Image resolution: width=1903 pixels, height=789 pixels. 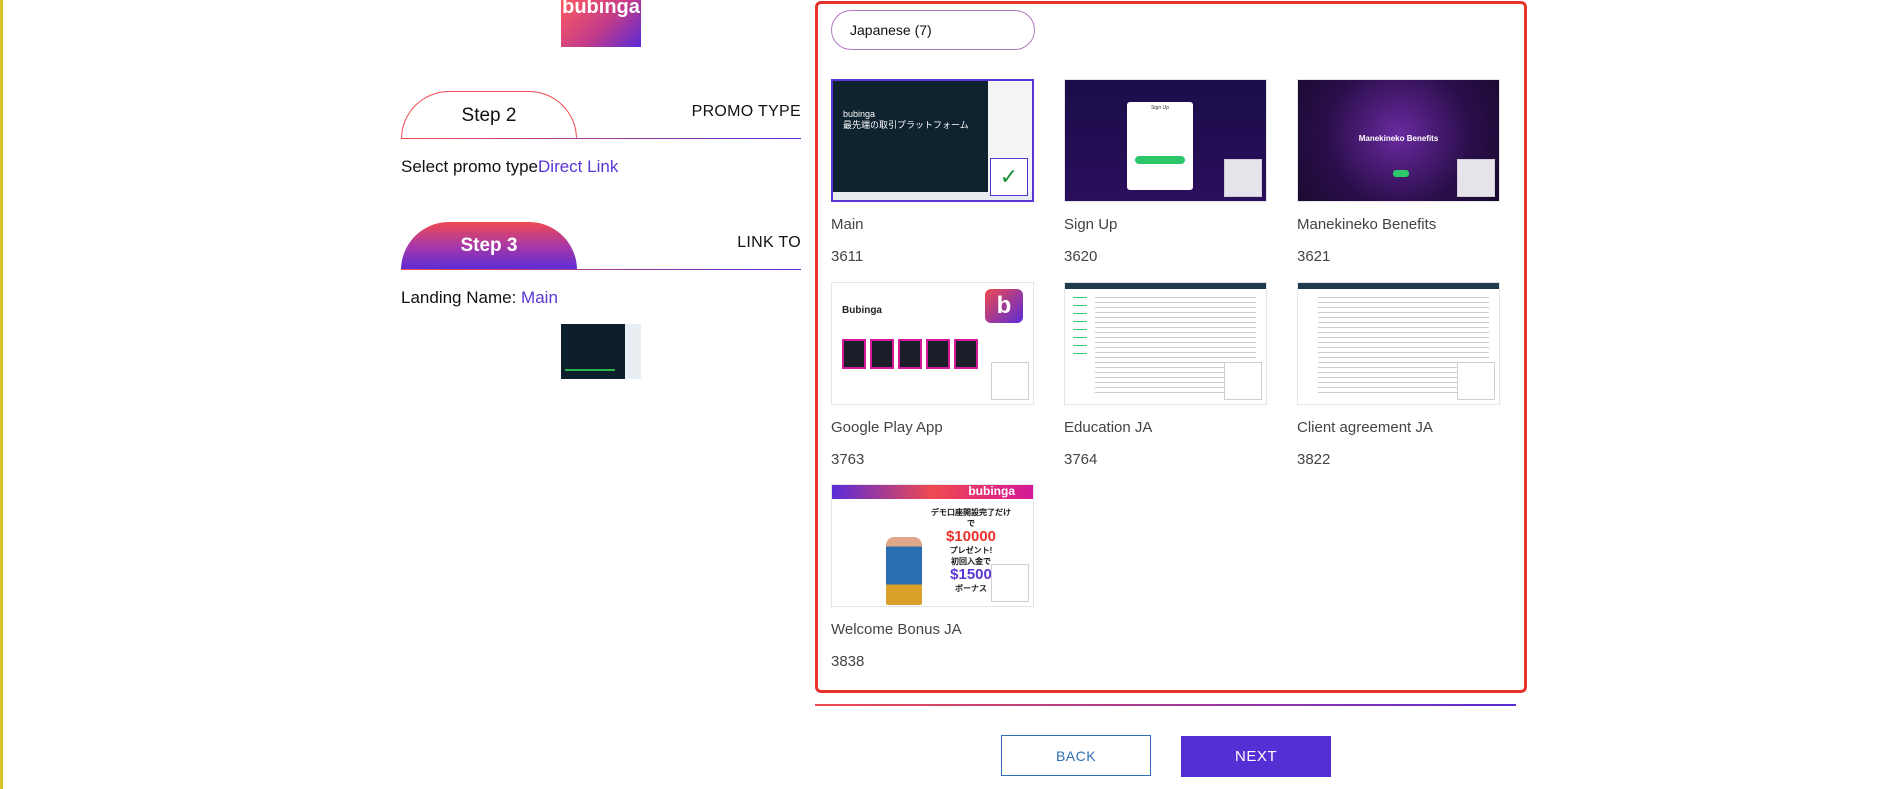 I want to click on step-3-header: Step 3 LINK TO, so click(x=601, y=246).